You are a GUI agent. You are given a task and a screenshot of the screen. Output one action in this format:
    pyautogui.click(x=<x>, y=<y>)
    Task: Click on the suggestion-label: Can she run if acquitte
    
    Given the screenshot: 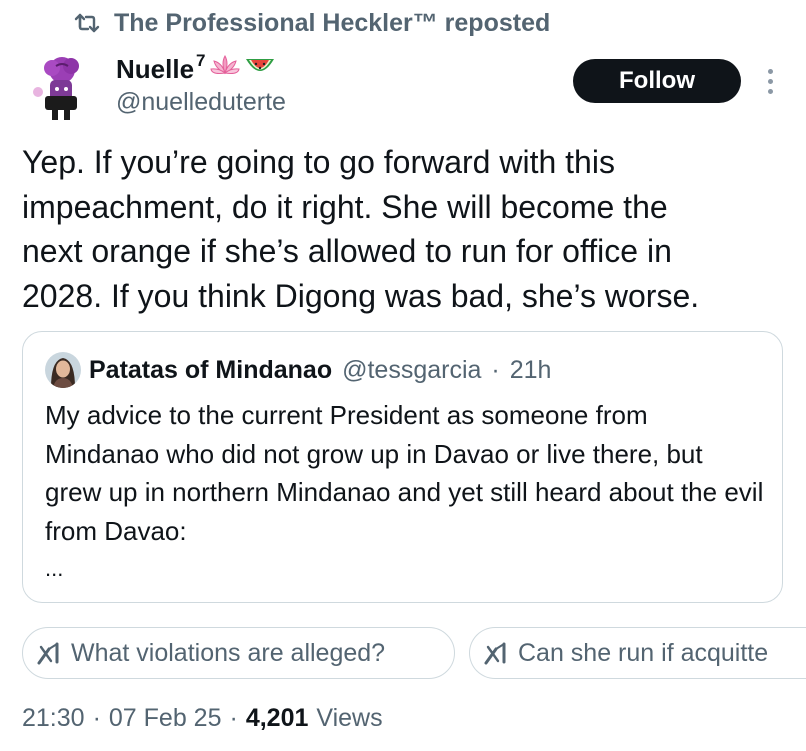 What is the action you would take?
    pyautogui.click(x=643, y=652)
    